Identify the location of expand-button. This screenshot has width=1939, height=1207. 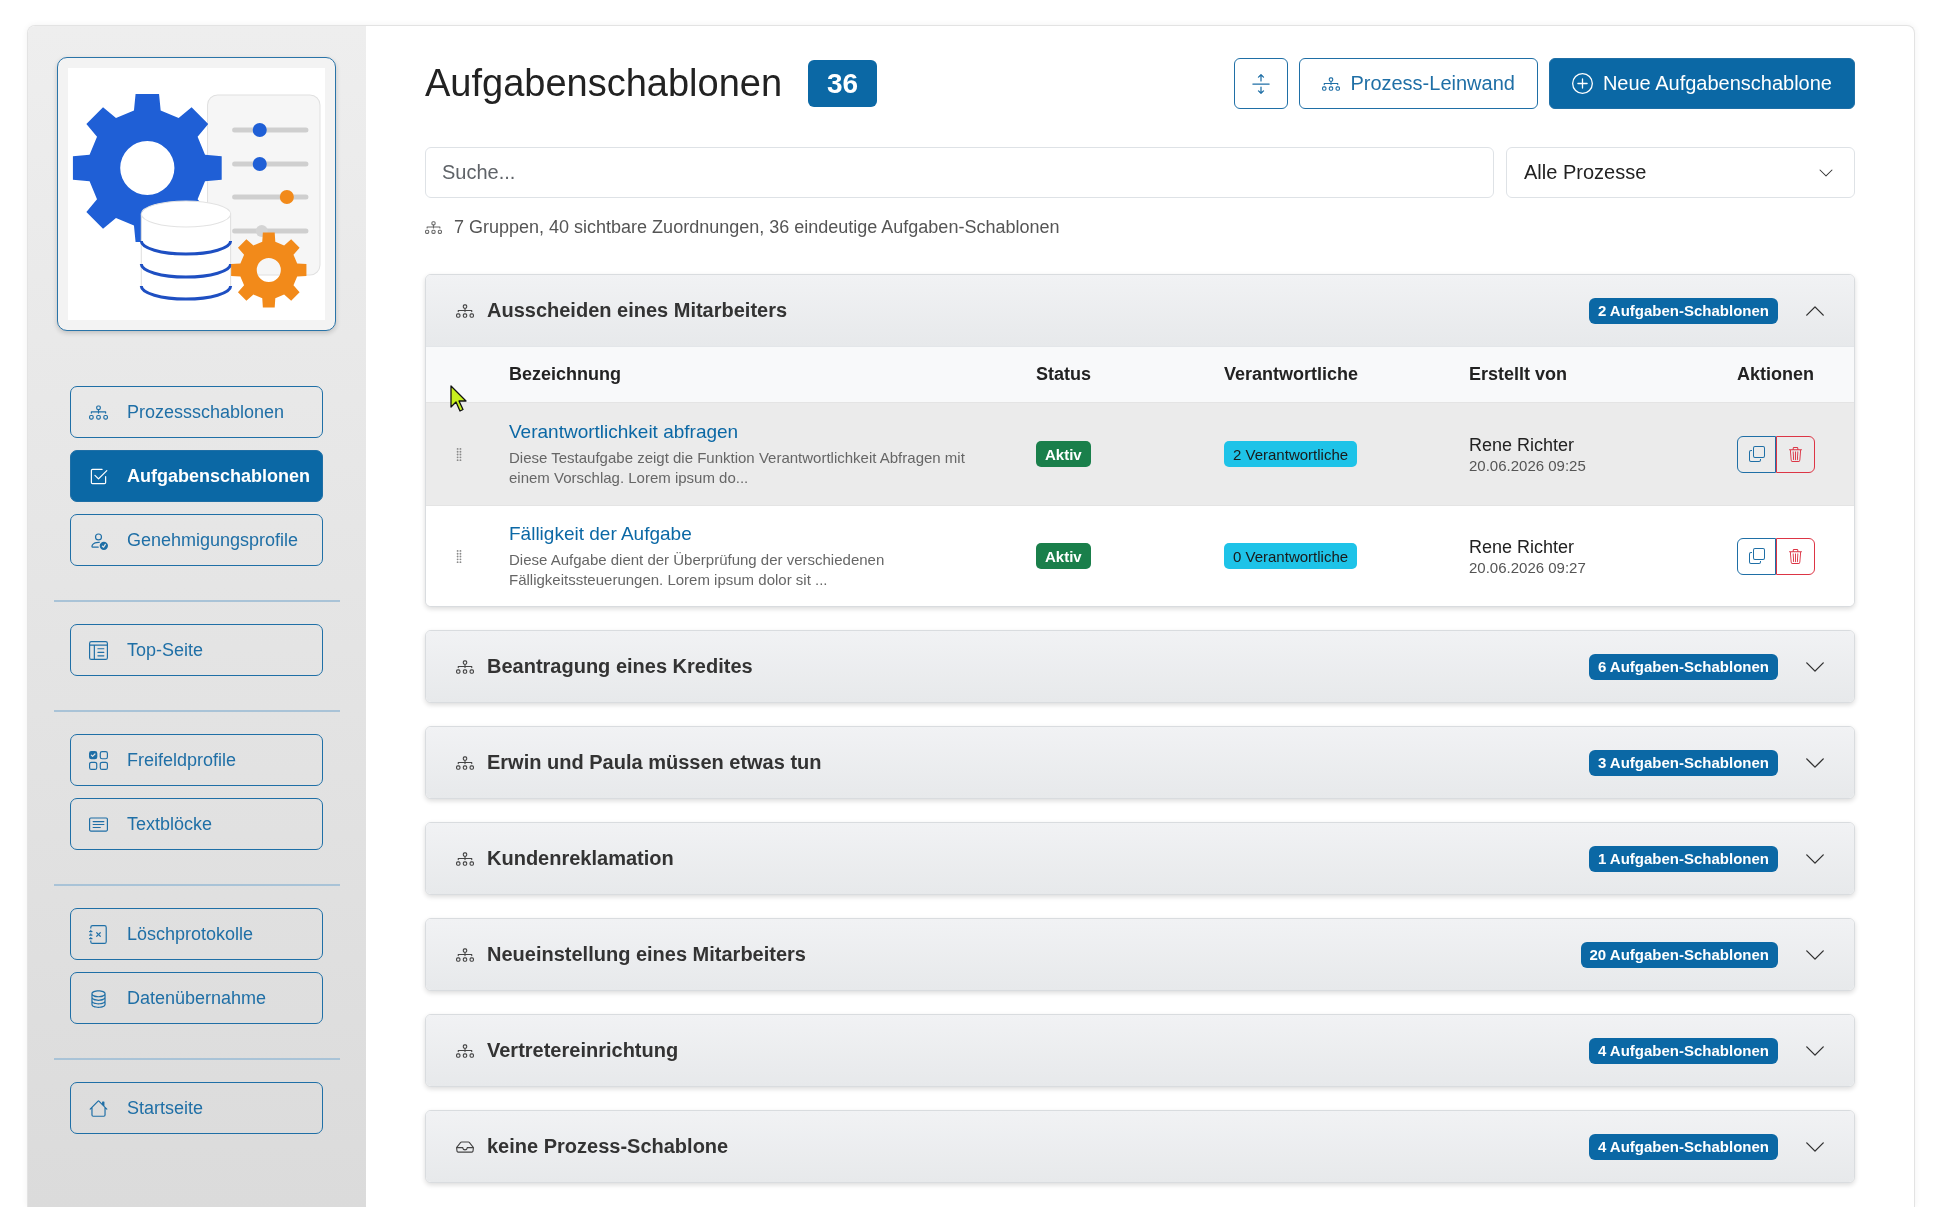
(1261, 83).